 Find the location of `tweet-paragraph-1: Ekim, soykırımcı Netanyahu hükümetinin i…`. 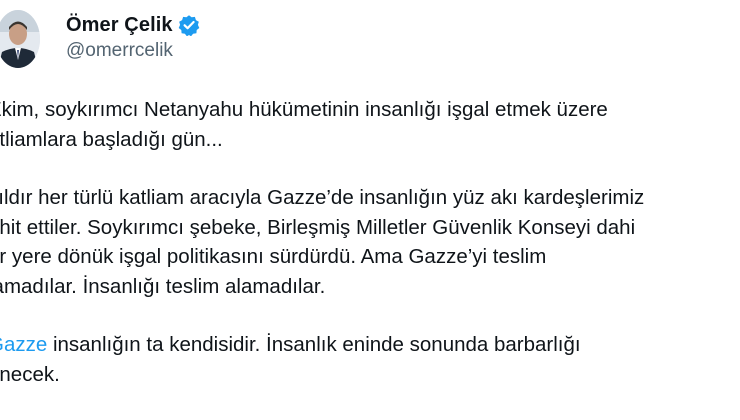

tweet-paragraph-1: Ekim, soykırımcı Netanyahu hükümetinin i… is located at coordinates (370, 124).